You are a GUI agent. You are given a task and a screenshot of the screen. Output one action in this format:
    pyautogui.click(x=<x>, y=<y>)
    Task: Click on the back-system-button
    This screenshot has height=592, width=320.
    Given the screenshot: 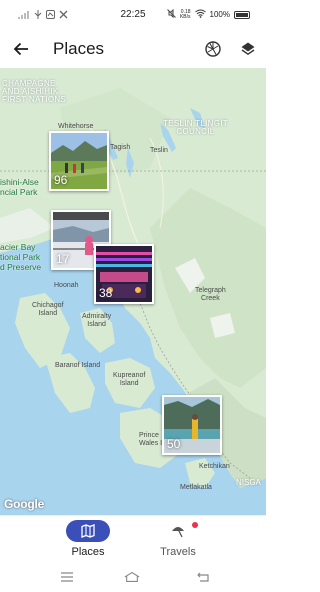 What is the action you would take?
    pyautogui.click(x=203, y=577)
    